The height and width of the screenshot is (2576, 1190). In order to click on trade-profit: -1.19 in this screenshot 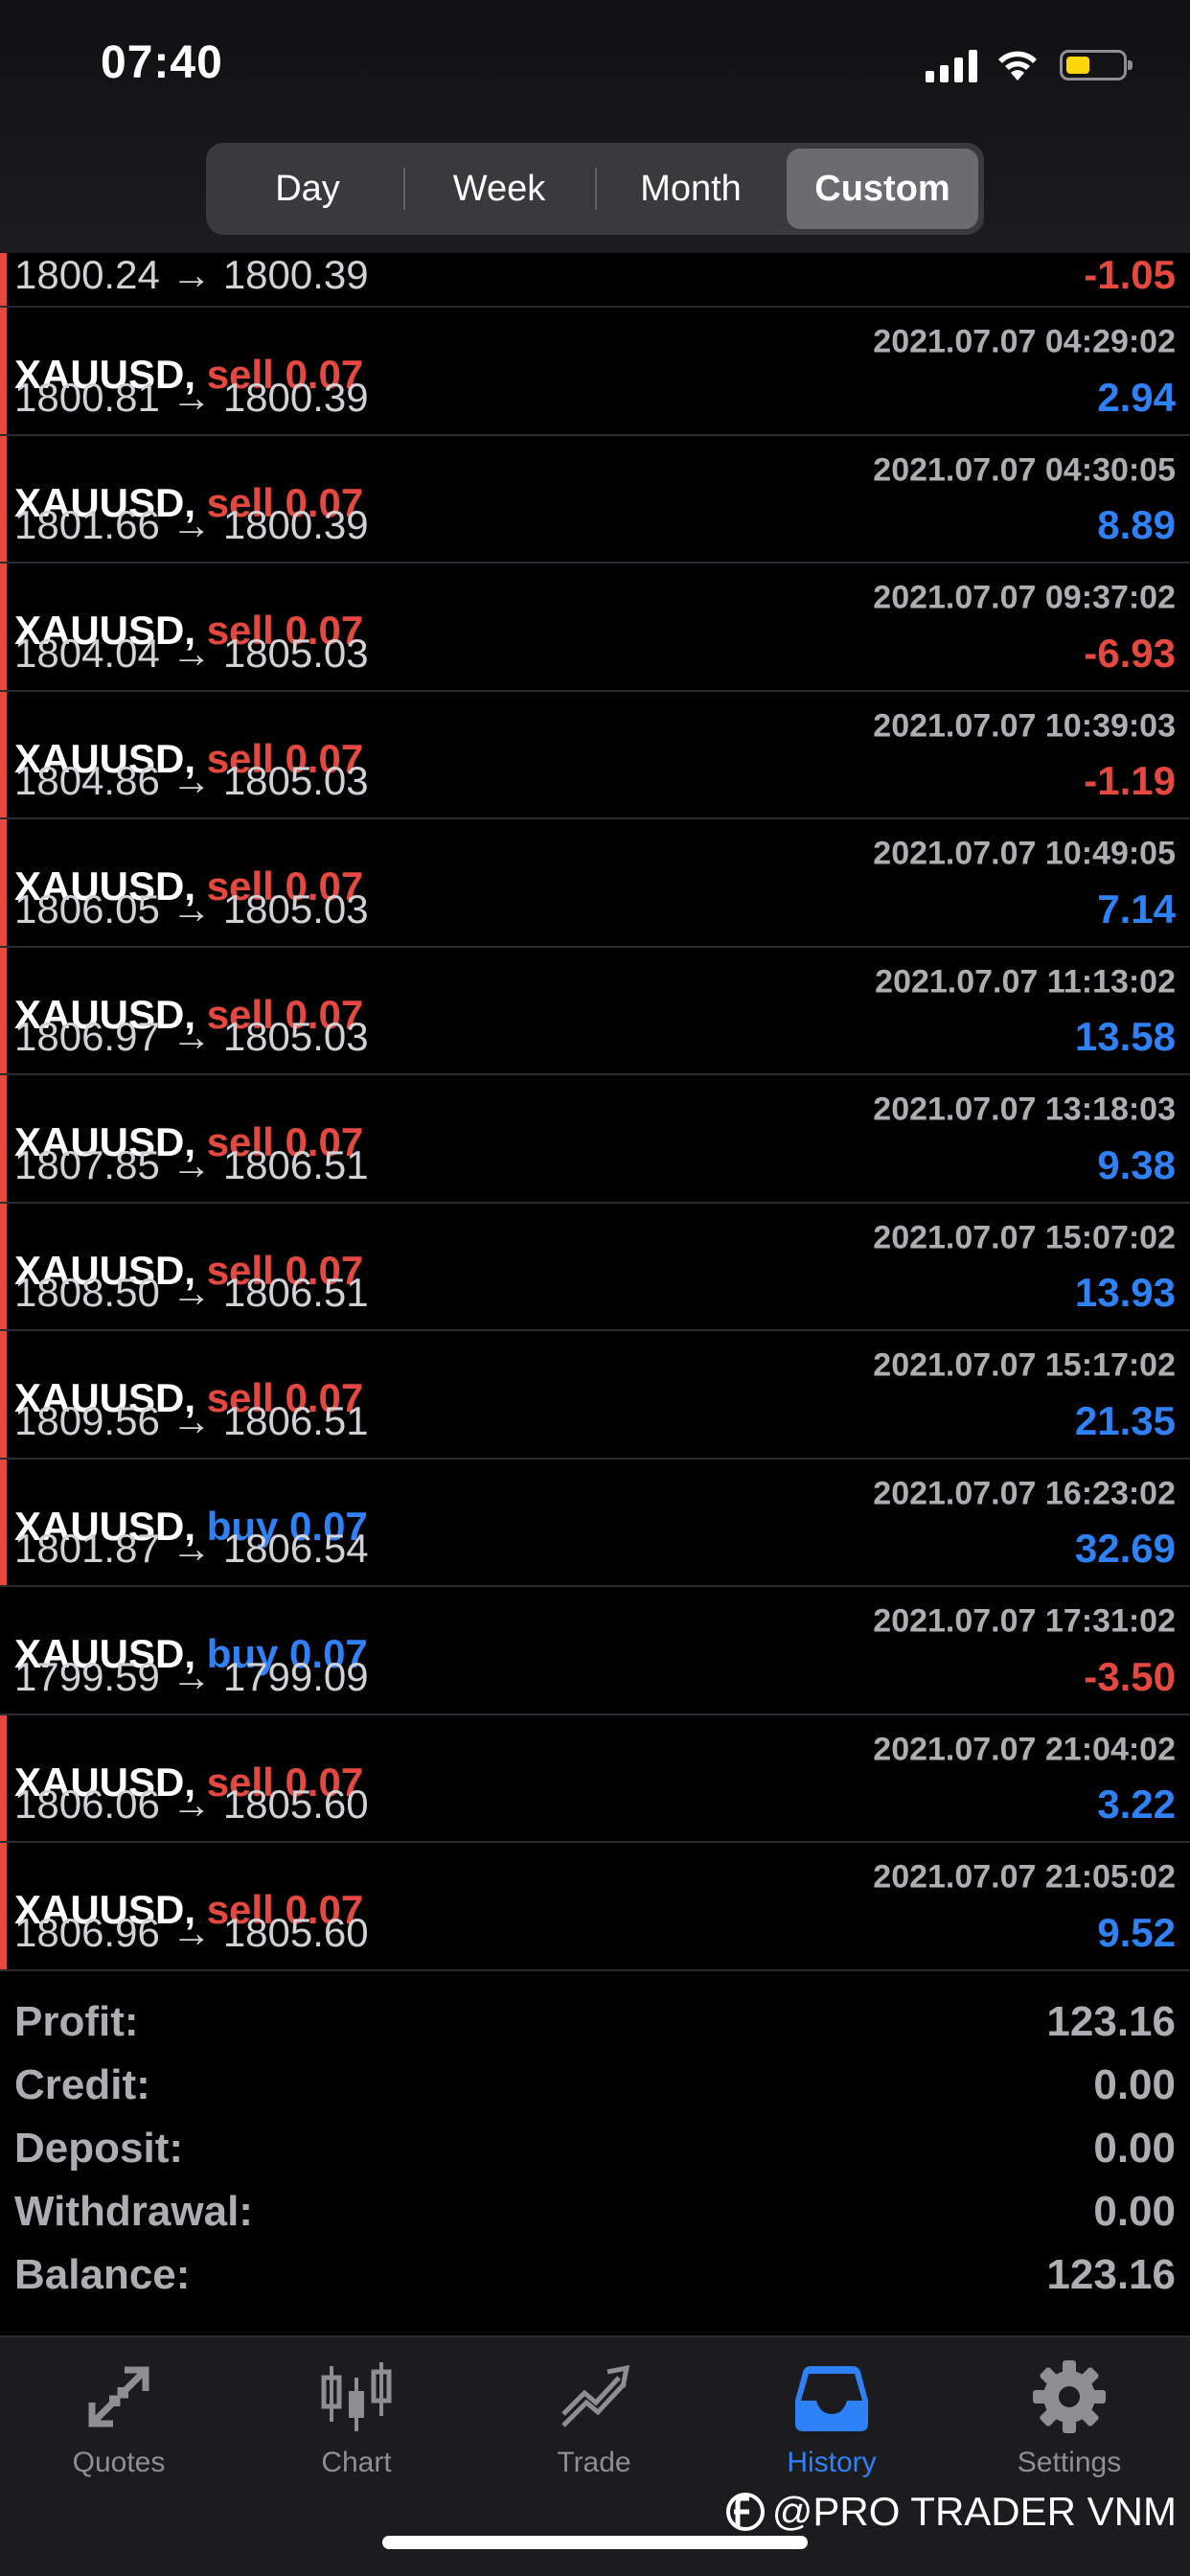, I will do `click(1130, 780)`.